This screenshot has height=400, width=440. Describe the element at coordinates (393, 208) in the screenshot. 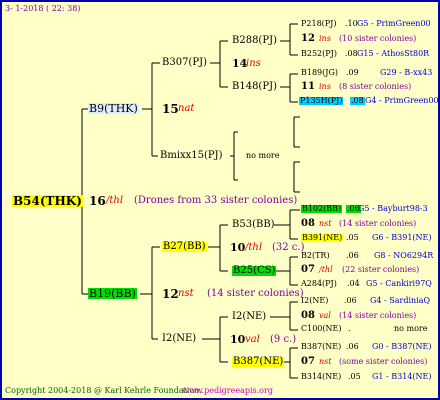

I see `g4-extra: G5 - Bayburt98-3` at that location.